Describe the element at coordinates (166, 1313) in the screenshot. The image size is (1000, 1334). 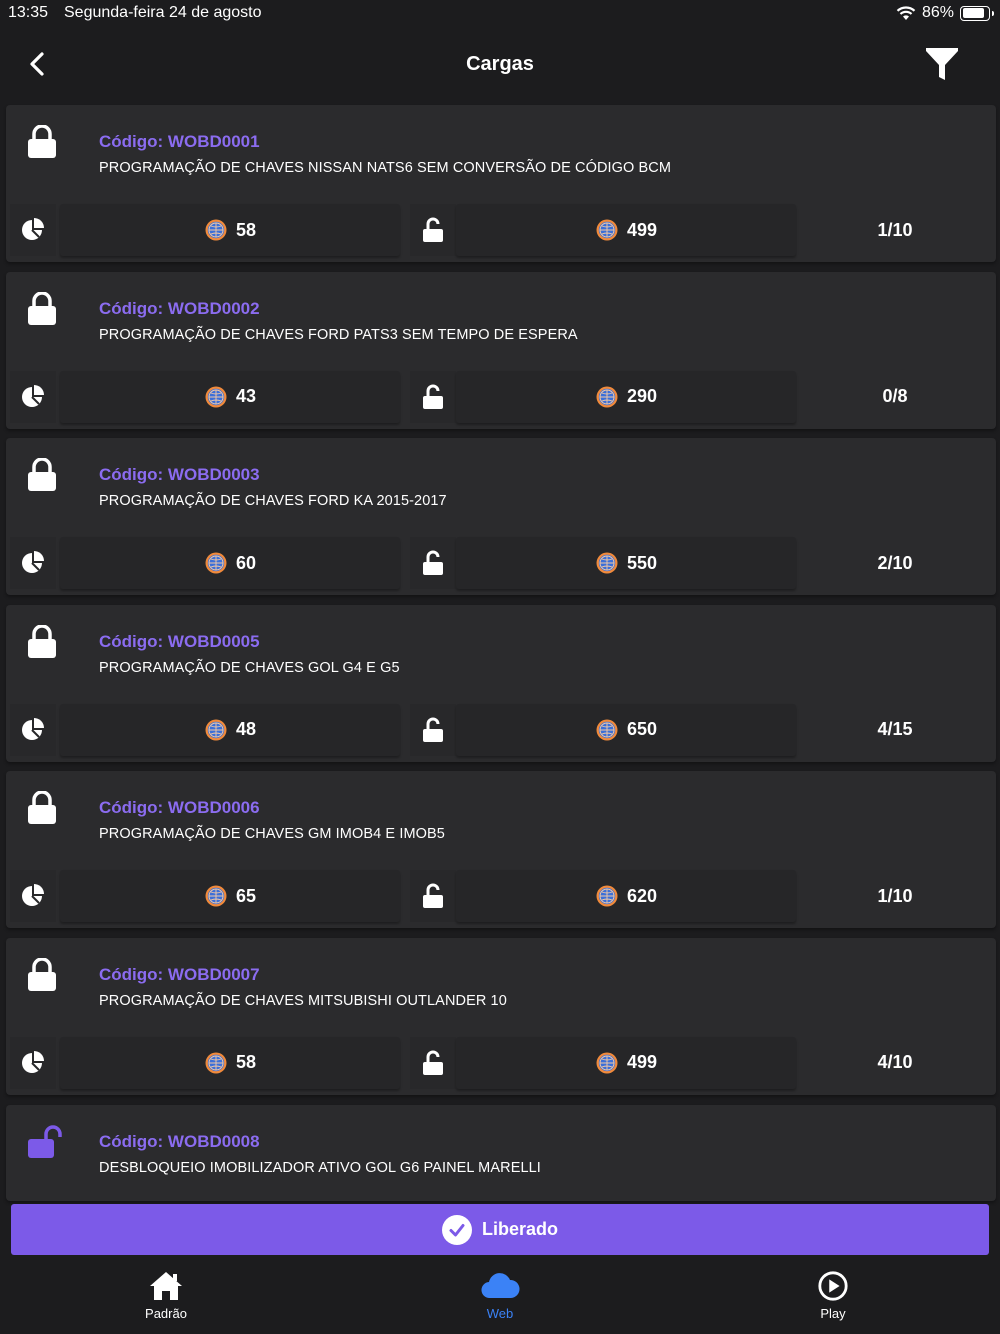
I see `tab-label: Padrão` at that location.